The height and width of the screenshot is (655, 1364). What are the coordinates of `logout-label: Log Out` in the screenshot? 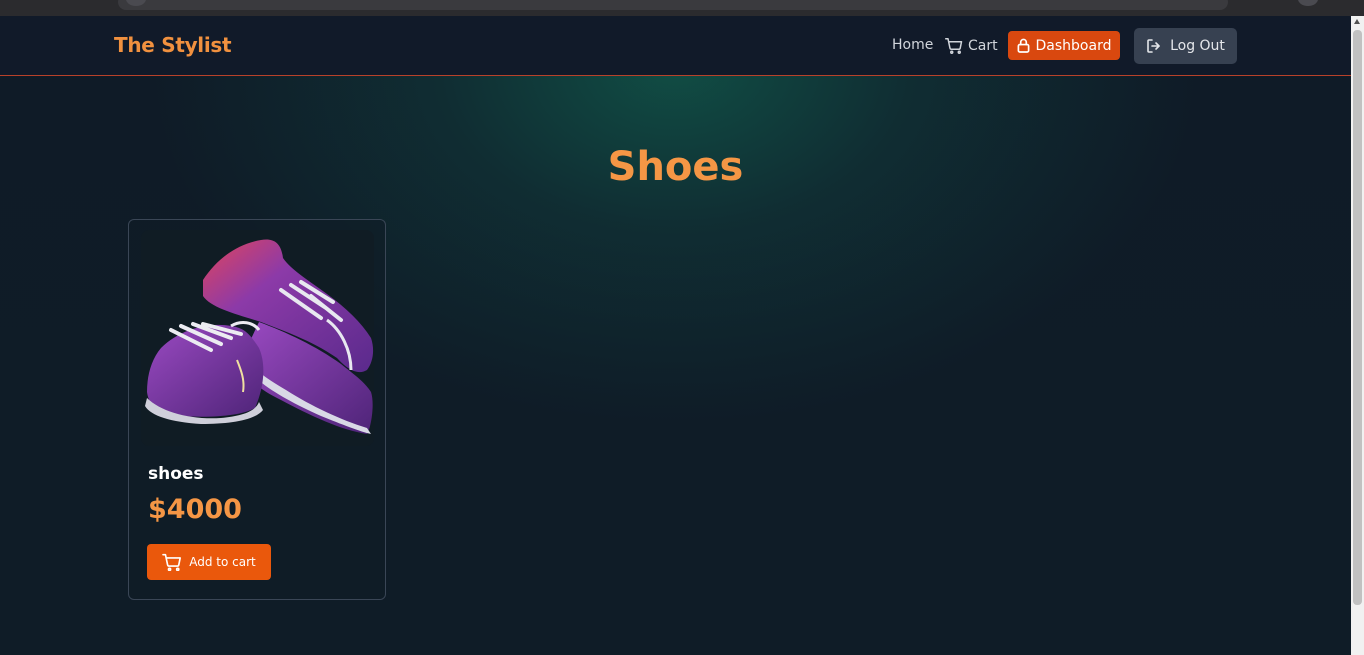 It's located at (1197, 46).